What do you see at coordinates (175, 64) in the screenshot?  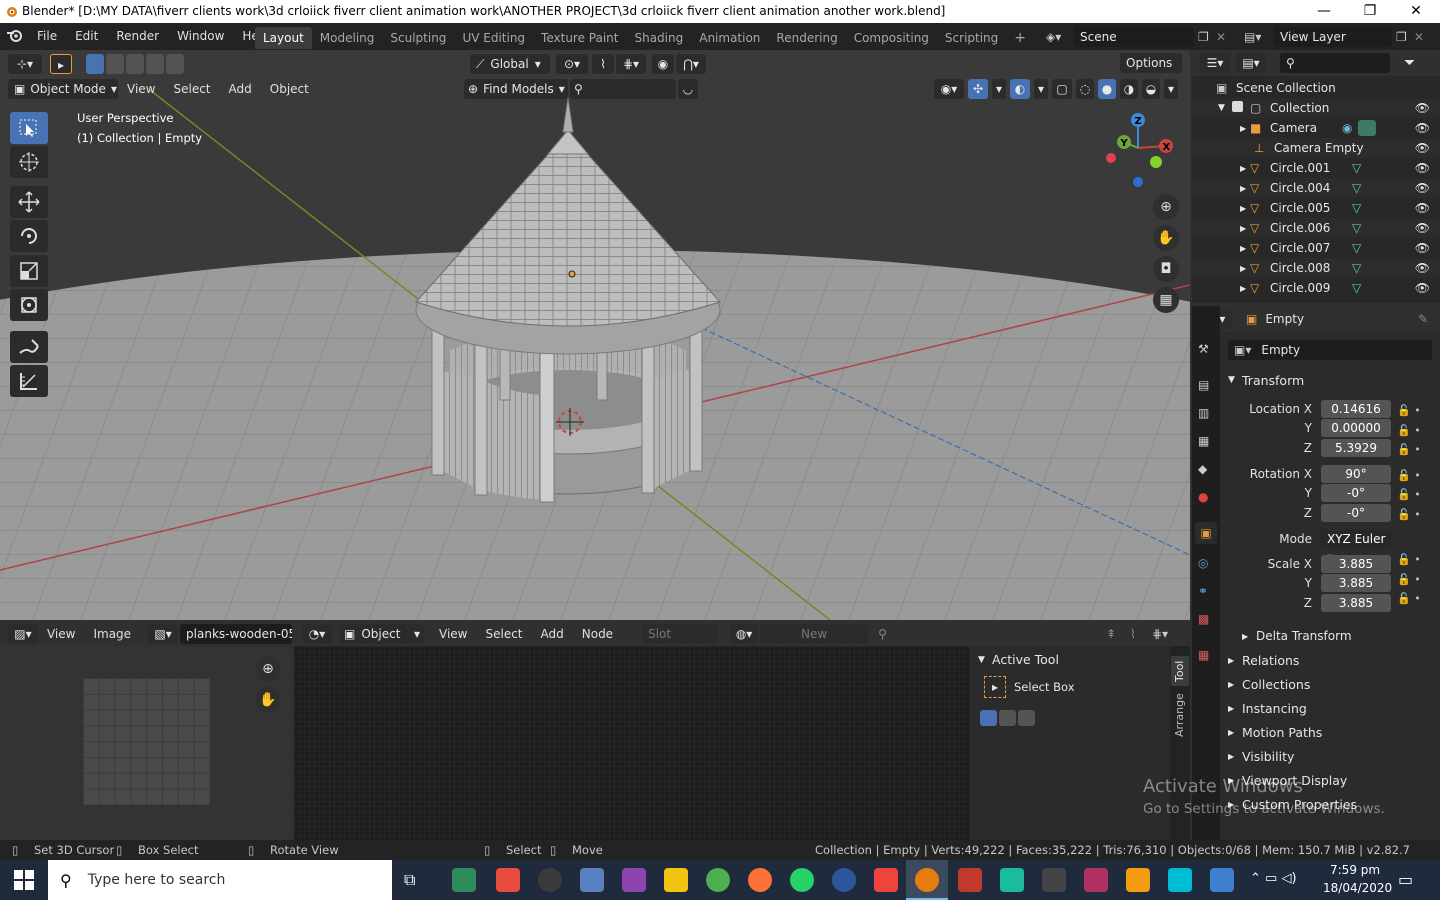 I see `mode-intersect-icon` at bounding box center [175, 64].